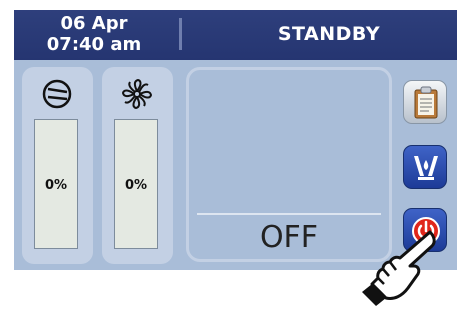 This screenshot has height=309, width=457. Describe the element at coordinates (94, 44) in the screenshot. I see `time-label: 07:40 am` at that location.